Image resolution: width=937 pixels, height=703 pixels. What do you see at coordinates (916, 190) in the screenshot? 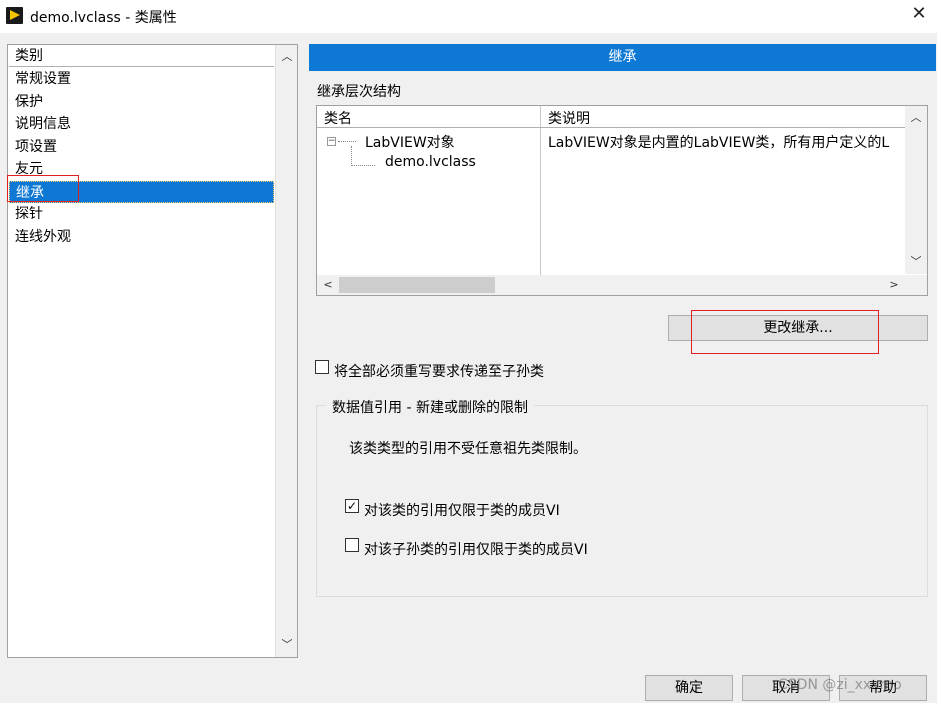
I see `tree-table-vscrollbar: ︿ ﹀` at bounding box center [916, 190].